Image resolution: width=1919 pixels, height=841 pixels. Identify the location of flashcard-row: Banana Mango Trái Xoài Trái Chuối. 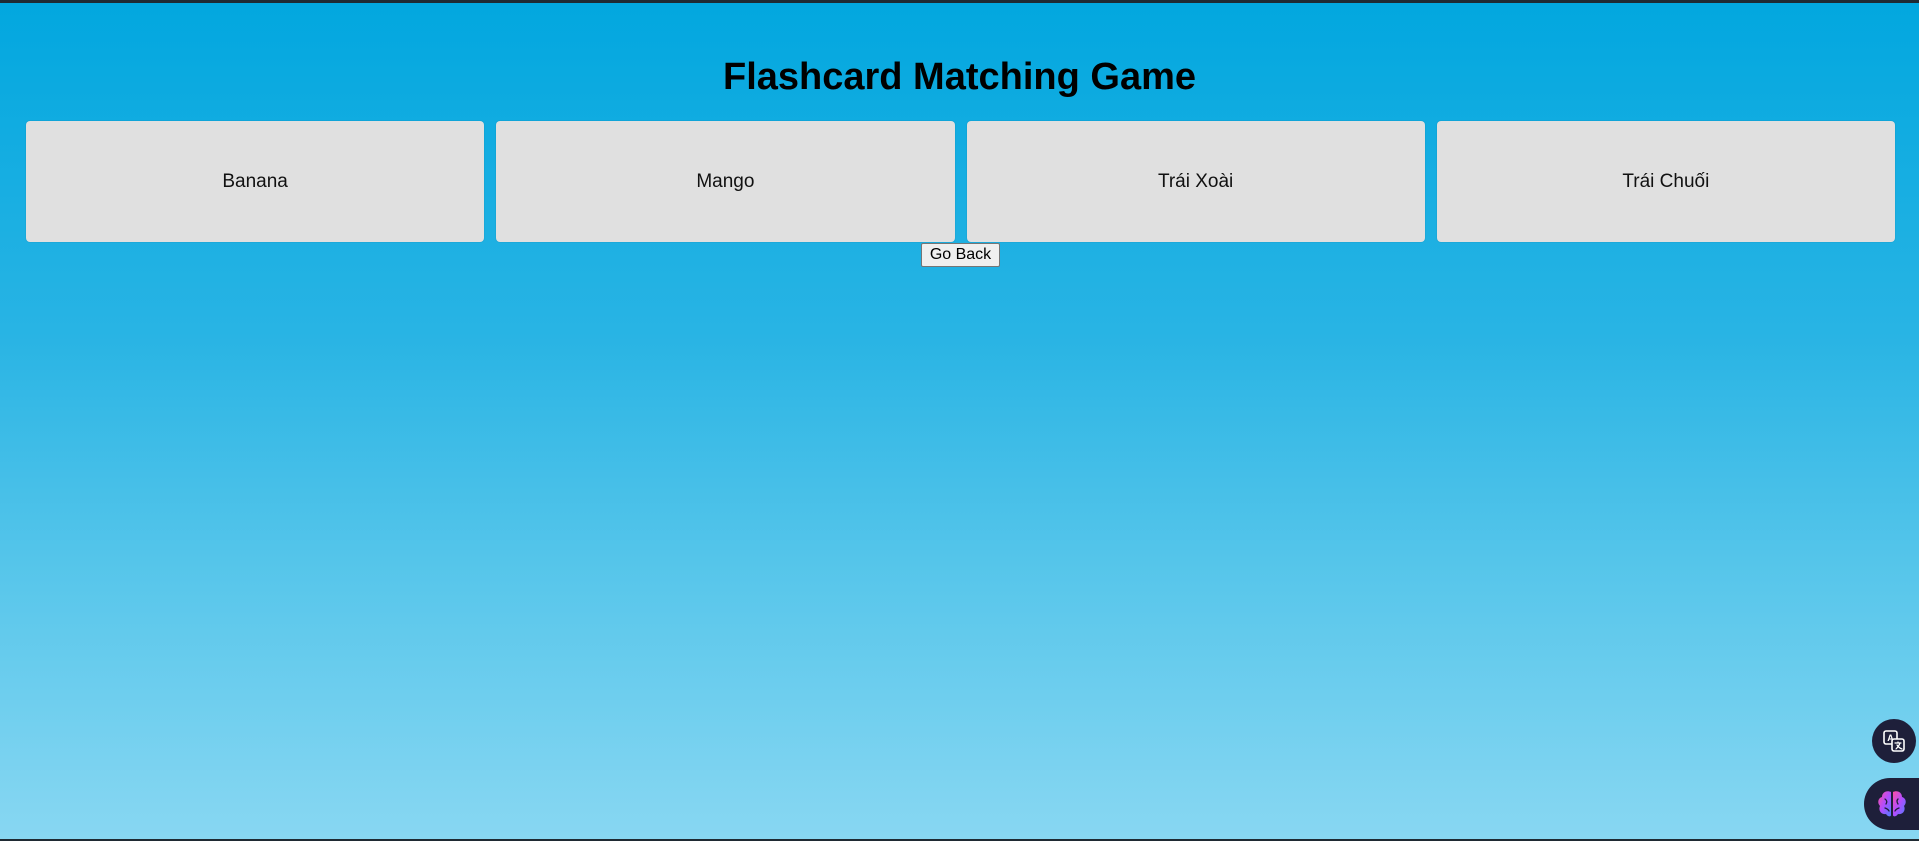
(960, 181).